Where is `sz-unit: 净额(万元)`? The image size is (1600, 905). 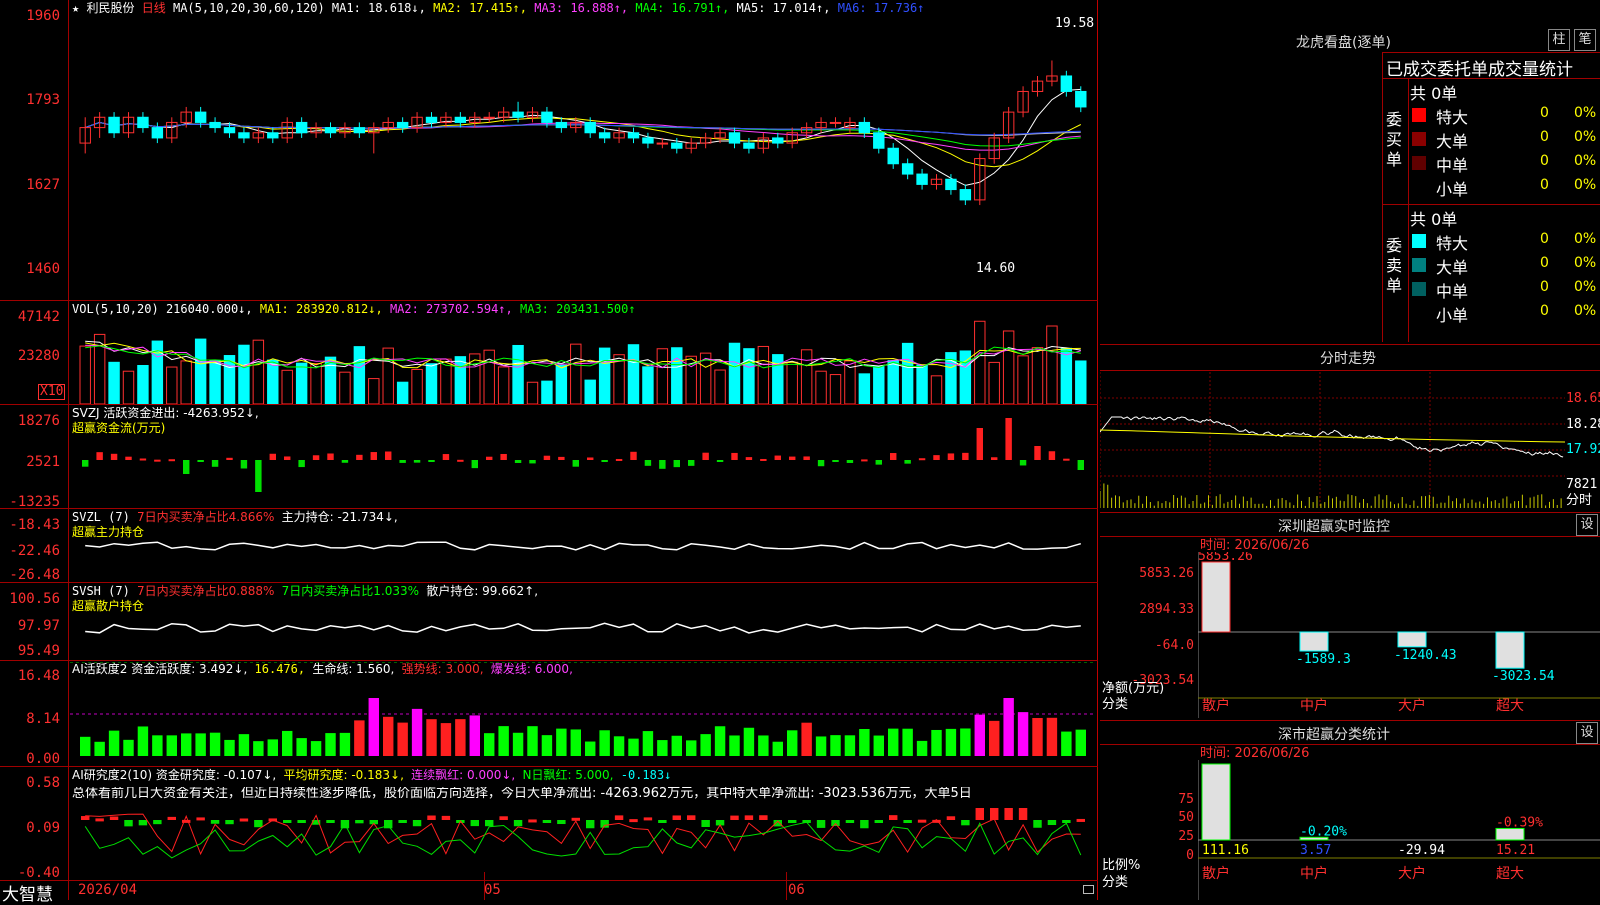
sz-unit: 净额(万元) is located at coordinates (1133, 688).